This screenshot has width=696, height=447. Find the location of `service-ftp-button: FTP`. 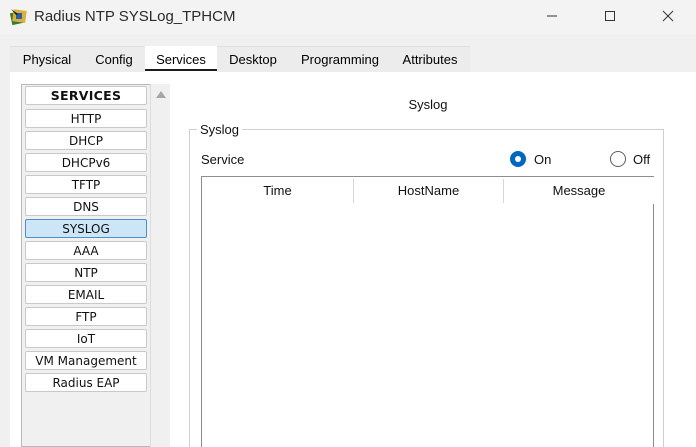

service-ftp-button: FTP is located at coordinates (86, 316).